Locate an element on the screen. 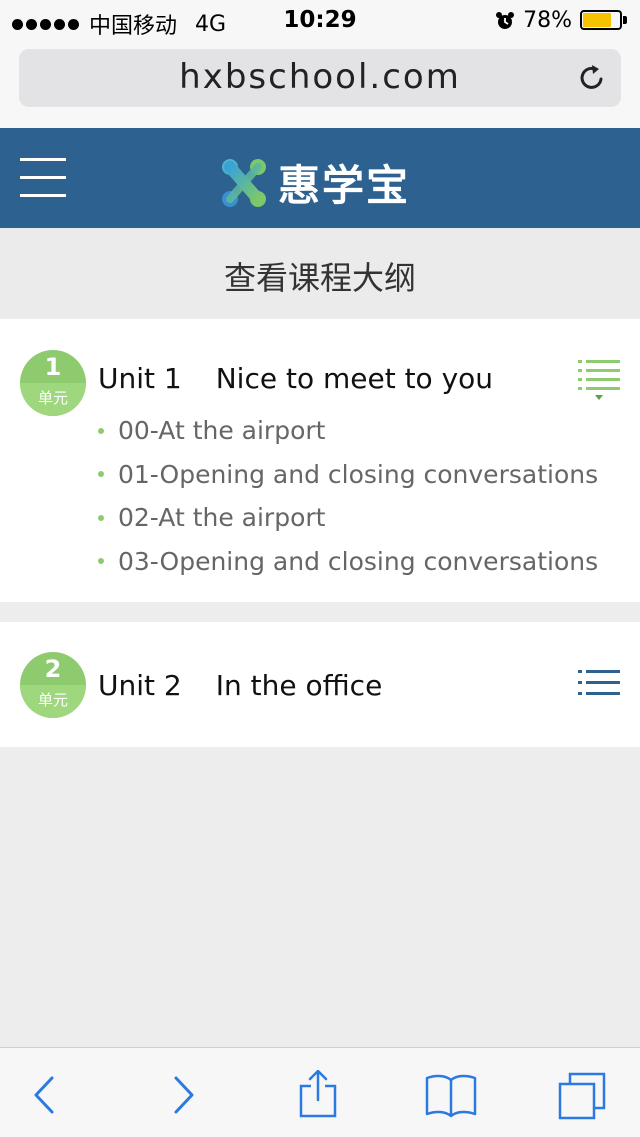 The image size is (640, 1137). unit-label: Unit 2 is located at coordinates (140, 685).